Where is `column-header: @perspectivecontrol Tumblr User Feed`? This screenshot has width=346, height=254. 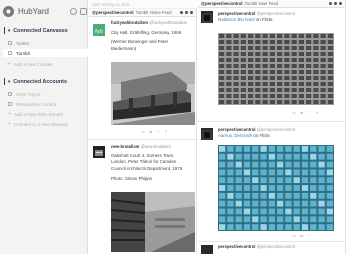
column-header: @perspectivecontrol Tumblr User Feed is located at coordinates (271, 4).